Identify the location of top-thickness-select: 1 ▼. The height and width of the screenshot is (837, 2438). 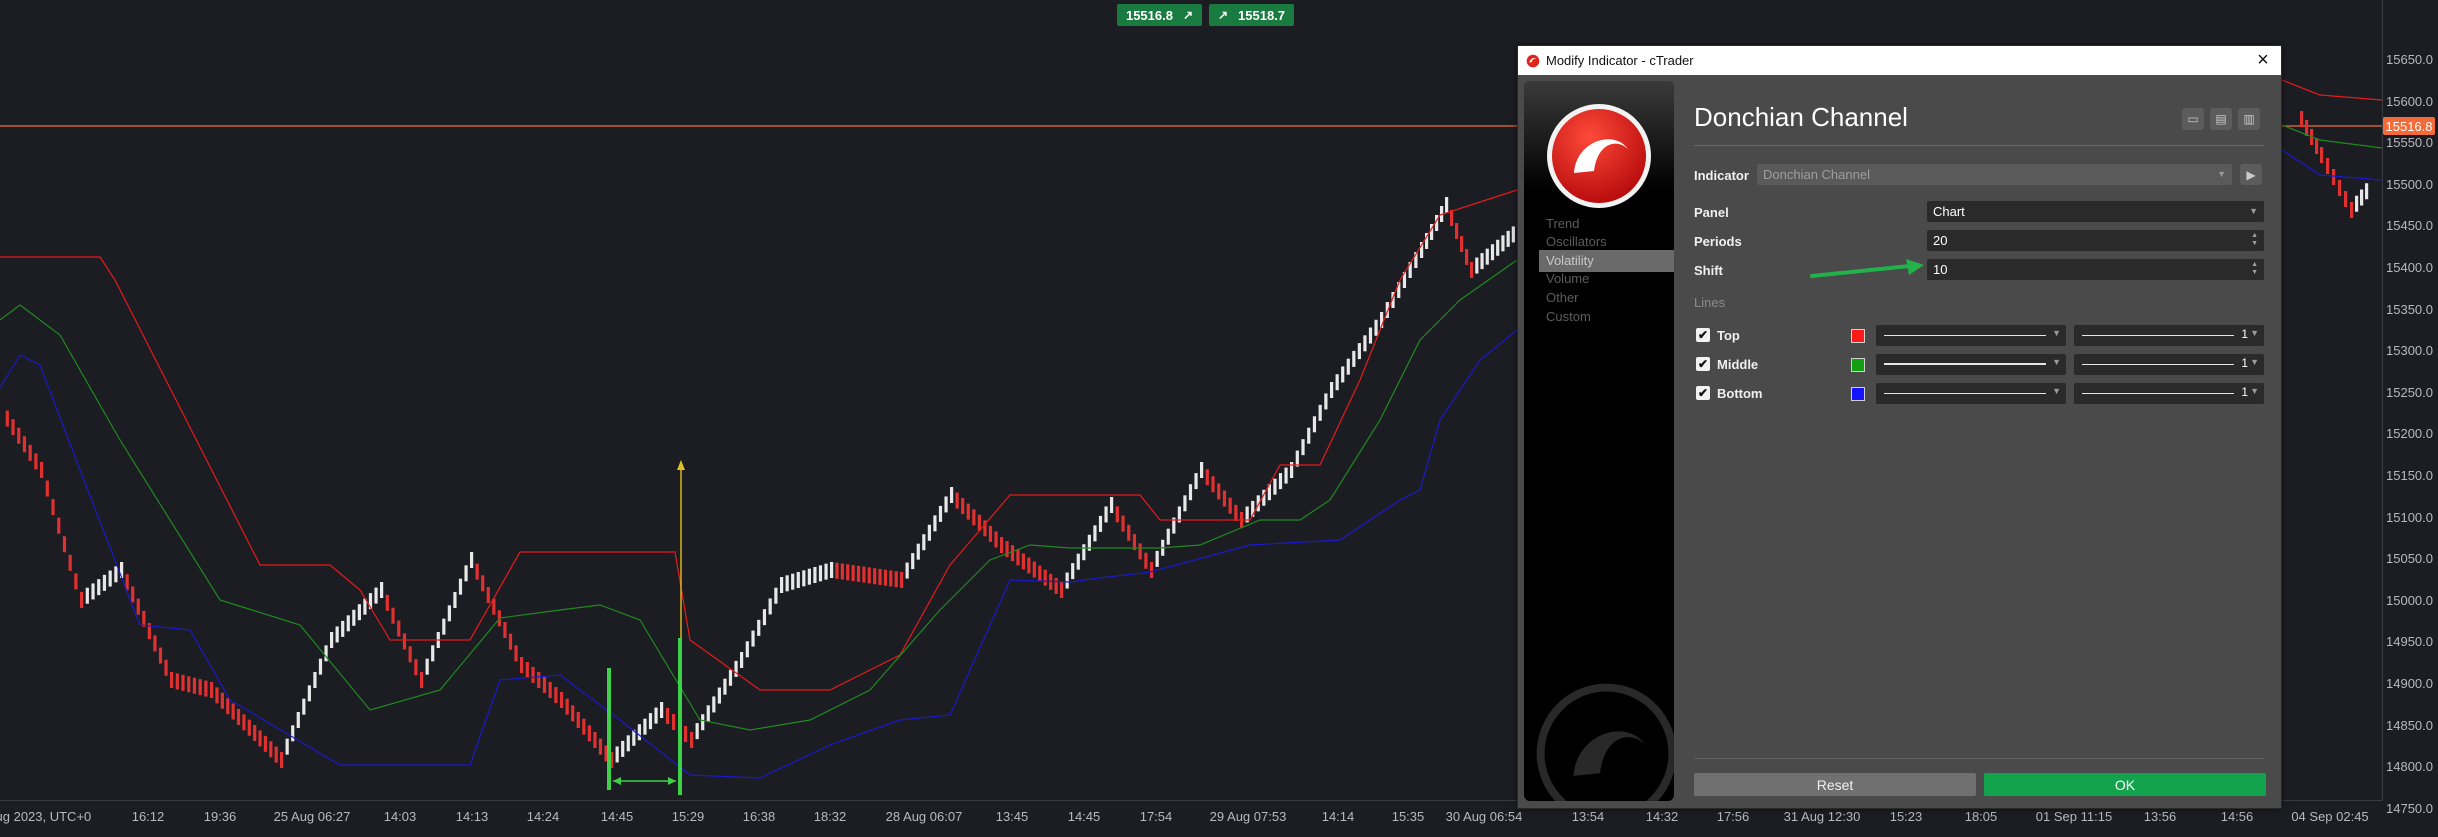
(2169, 335).